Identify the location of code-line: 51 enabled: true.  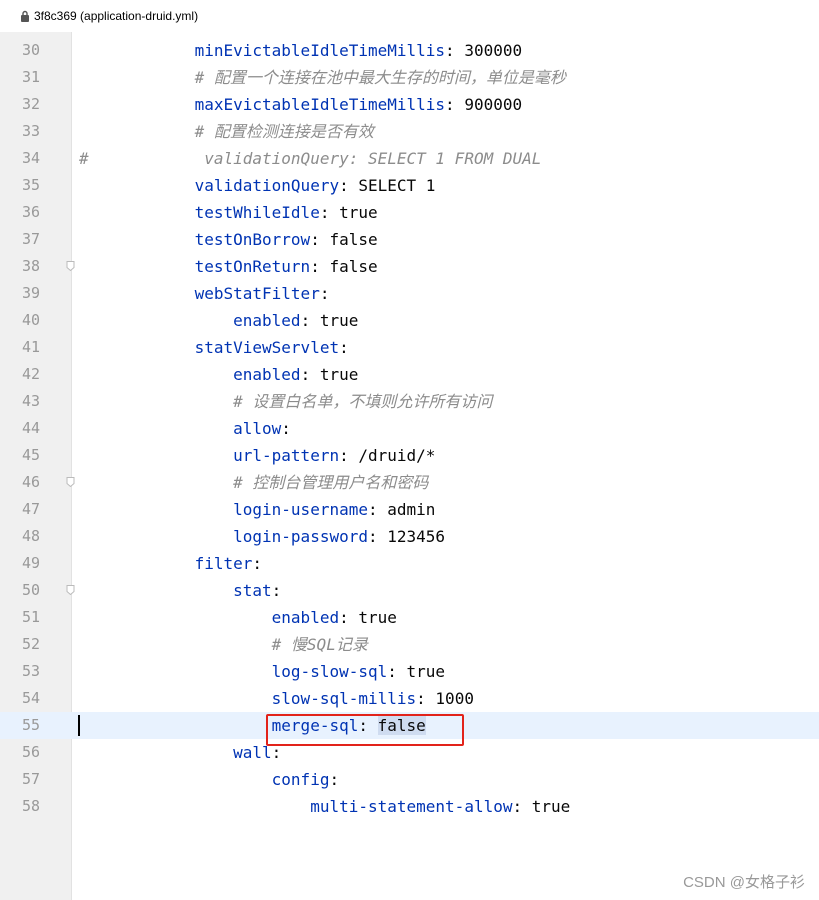
(409, 617).